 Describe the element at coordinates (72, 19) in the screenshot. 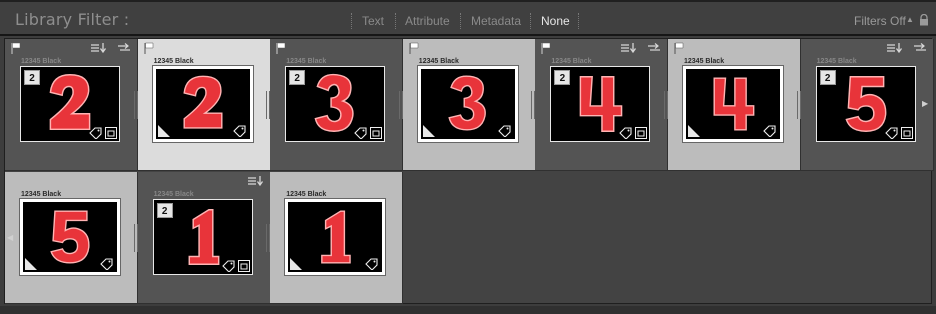

I see `library-filter-title: Library Filter :` at that location.